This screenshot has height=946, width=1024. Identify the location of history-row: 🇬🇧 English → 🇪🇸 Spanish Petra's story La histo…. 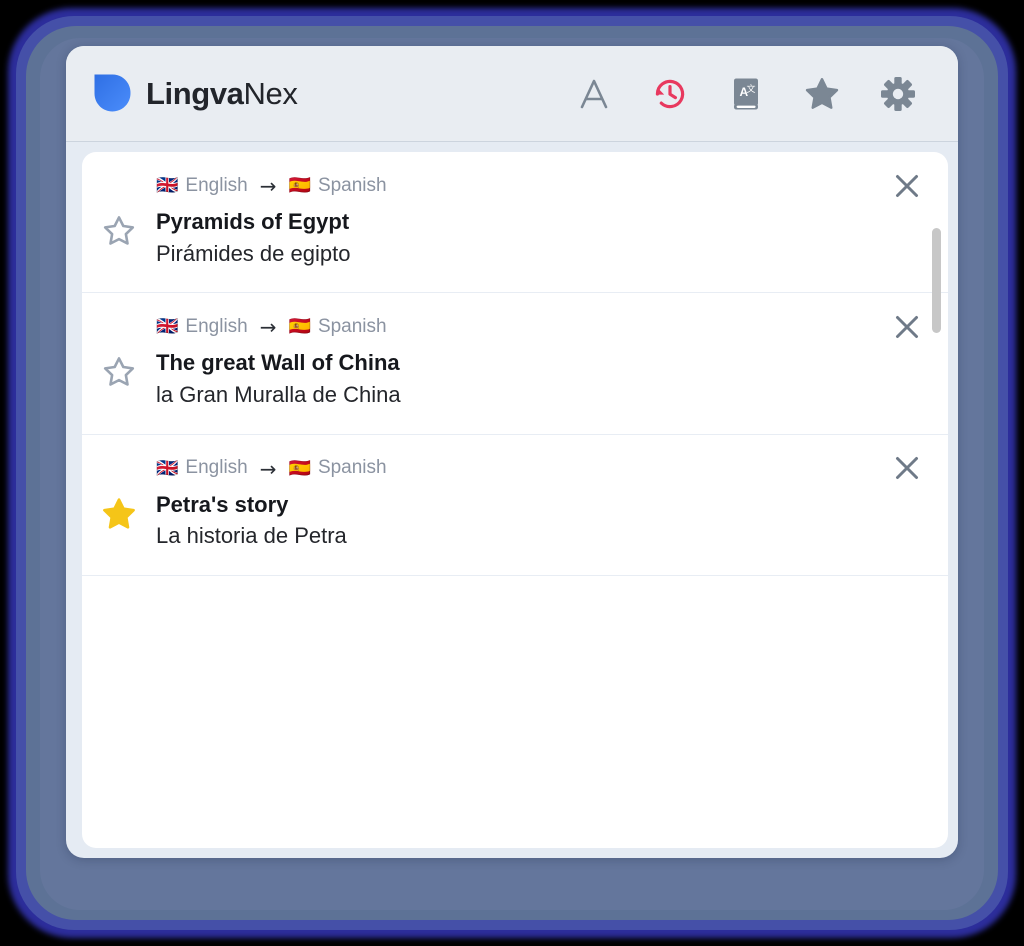
(515, 506).